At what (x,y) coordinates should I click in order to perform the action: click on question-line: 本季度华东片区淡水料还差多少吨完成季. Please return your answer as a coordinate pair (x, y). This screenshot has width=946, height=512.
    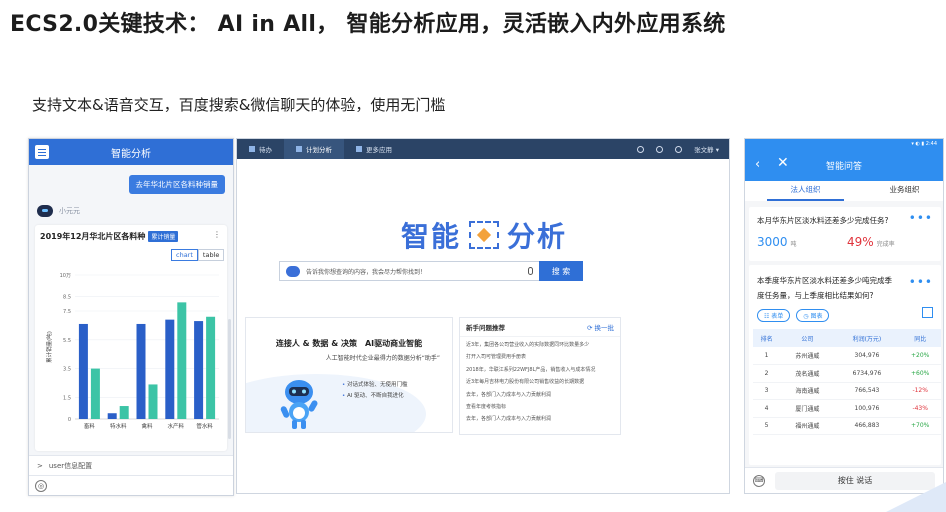
    Looking at the image, I should click on (824, 280).